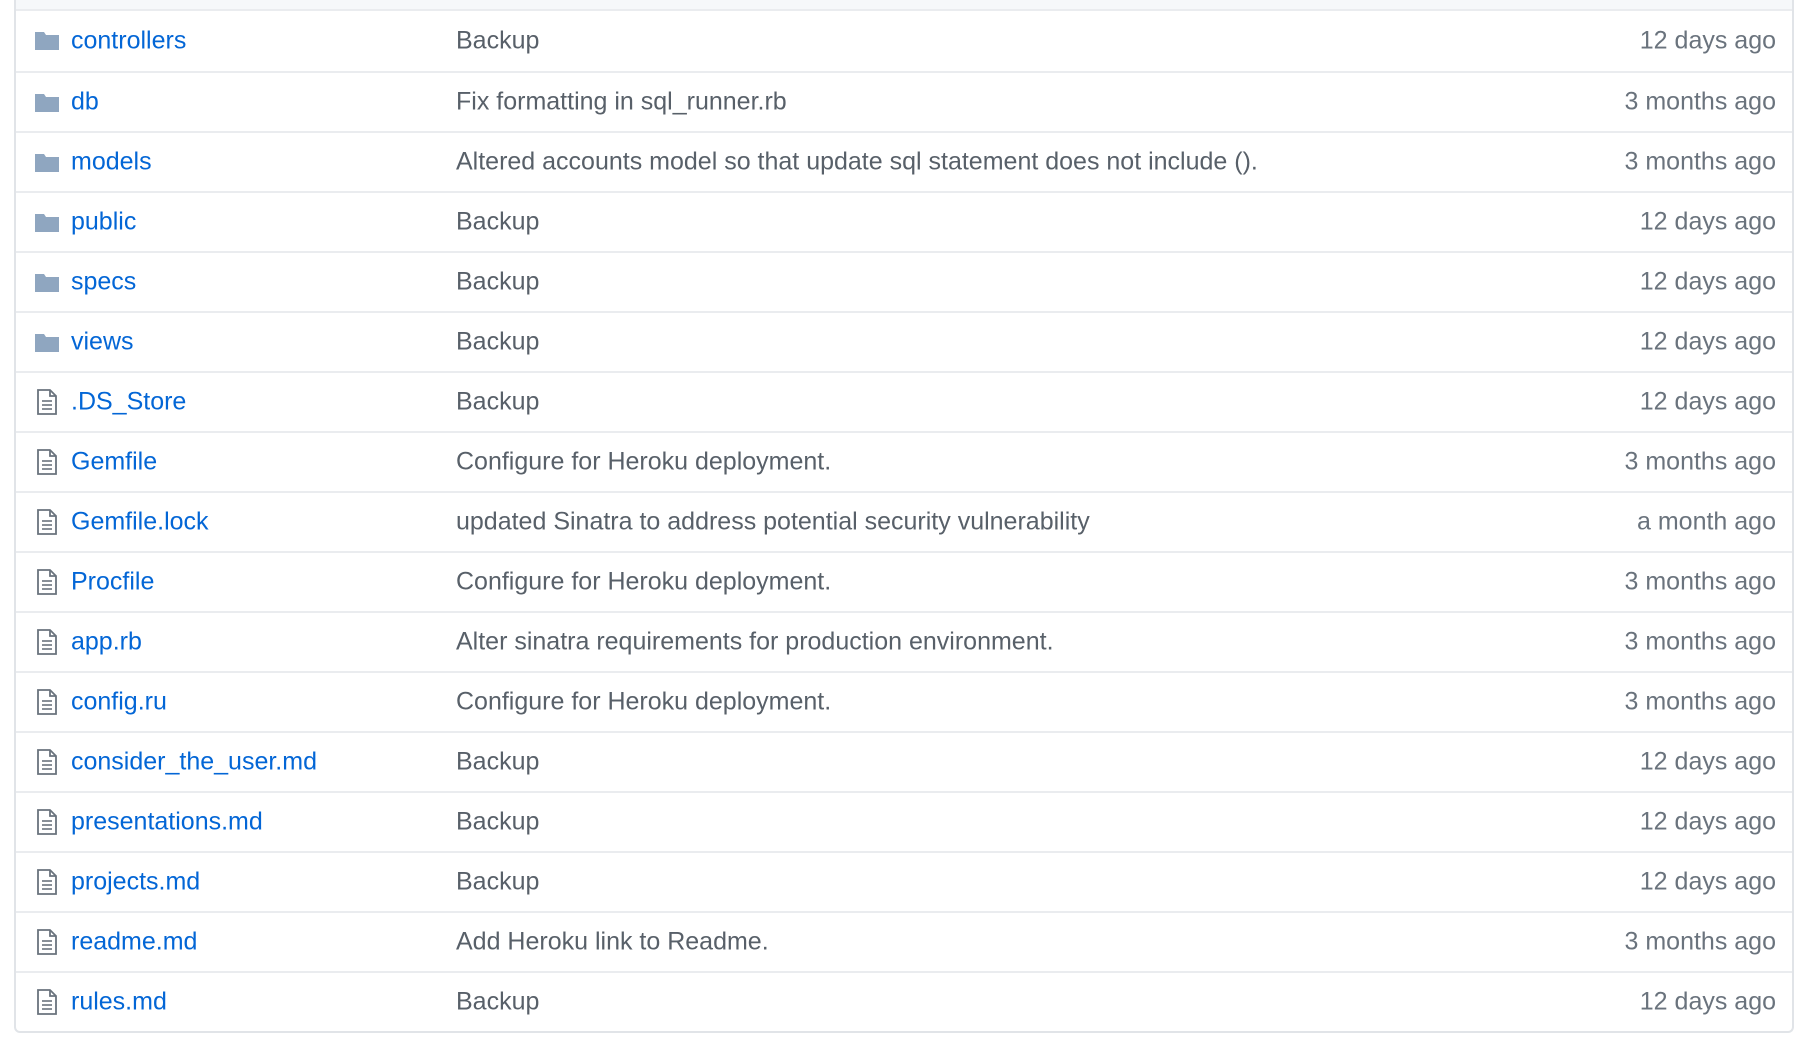 This screenshot has width=1810, height=1046. What do you see at coordinates (106, 642) in the screenshot?
I see `file-name-link: app.rb` at bounding box center [106, 642].